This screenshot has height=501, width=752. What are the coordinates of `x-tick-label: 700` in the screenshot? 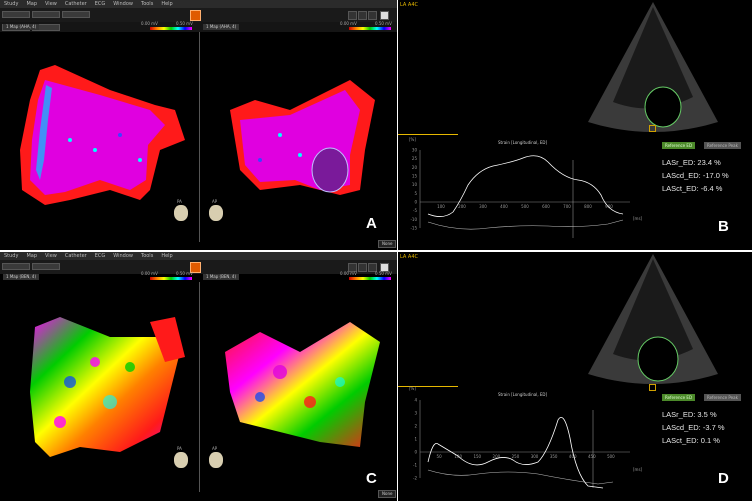 It's located at (567, 206).